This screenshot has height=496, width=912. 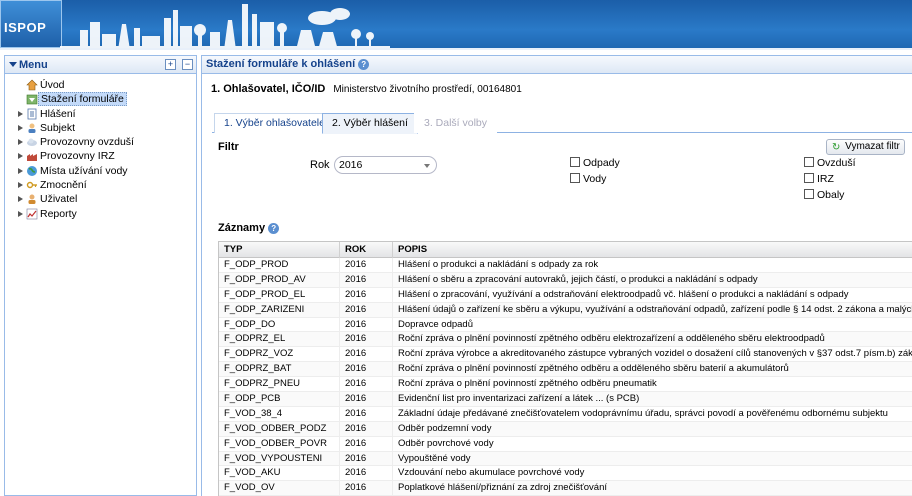 I want to click on menu-item-stazeni-formulare: Stažení formuláře, so click(x=100, y=99).